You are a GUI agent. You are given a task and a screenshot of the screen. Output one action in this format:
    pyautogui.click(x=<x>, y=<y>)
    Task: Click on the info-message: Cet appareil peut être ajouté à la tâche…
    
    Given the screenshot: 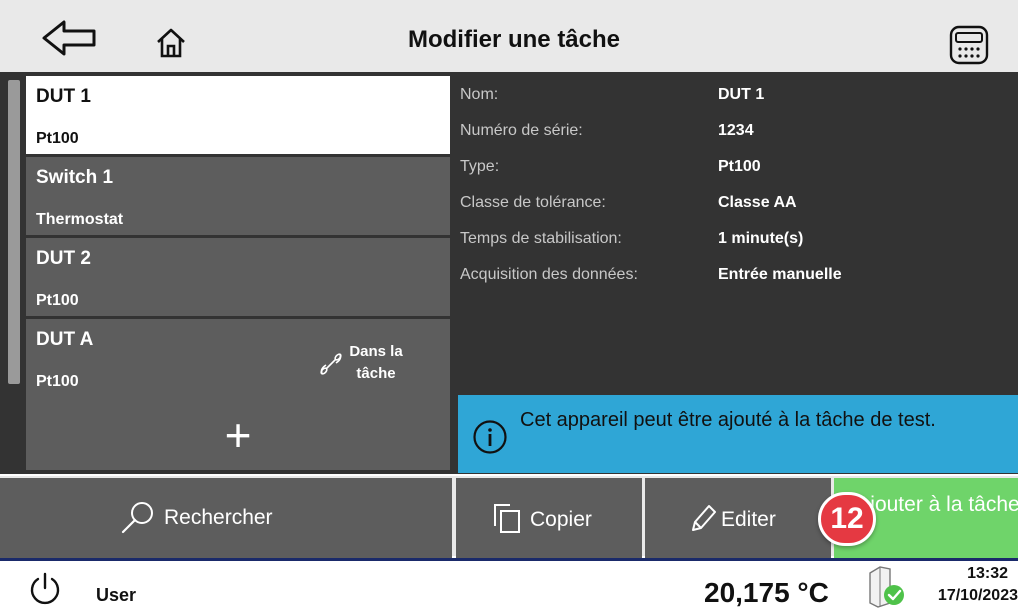 What is the action you would take?
    pyautogui.click(x=728, y=420)
    